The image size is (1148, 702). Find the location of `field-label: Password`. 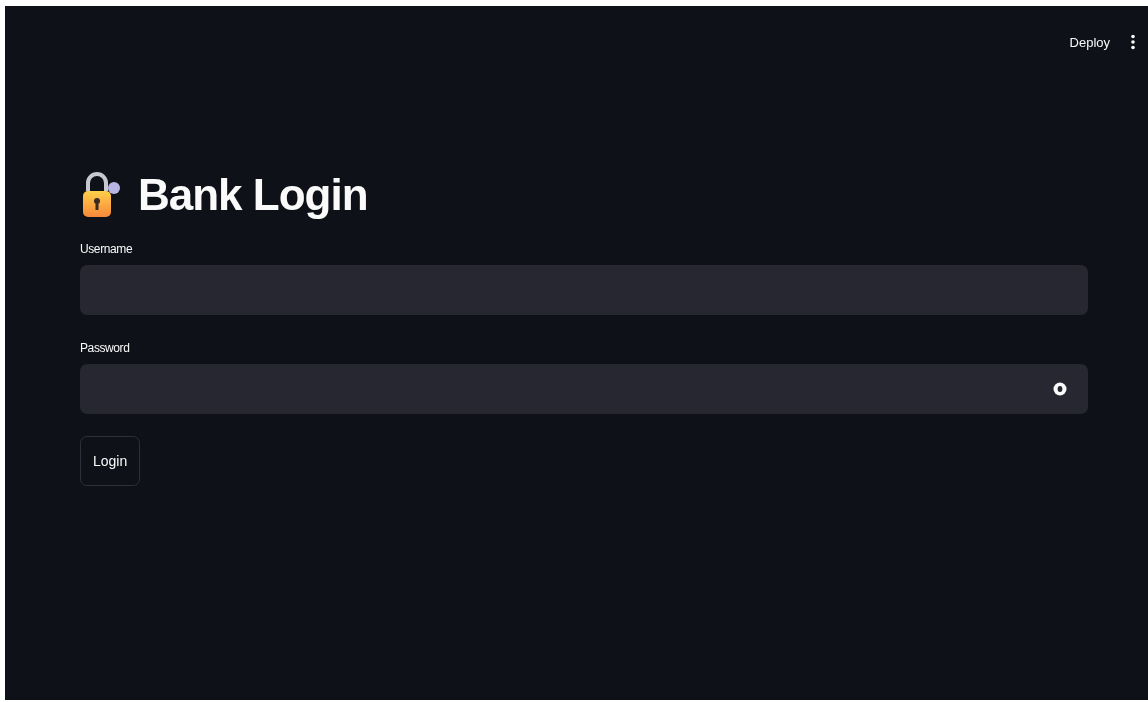

field-label: Password is located at coordinates (105, 348).